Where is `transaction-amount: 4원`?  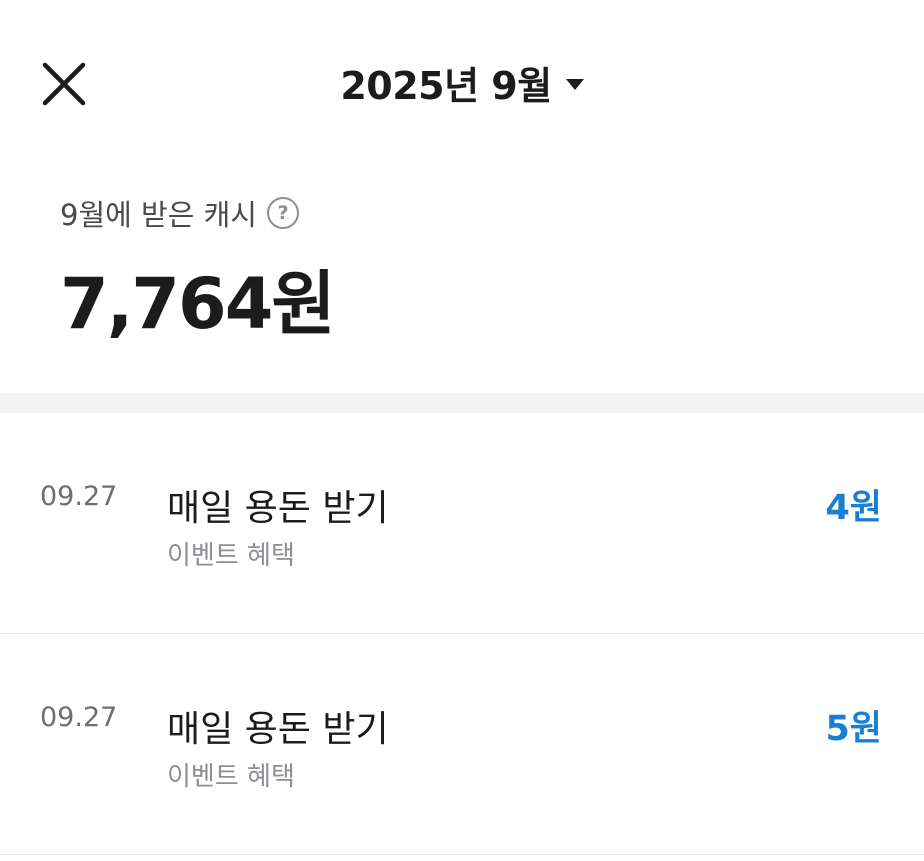
transaction-amount: 4원 is located at coordinates (853, 508).